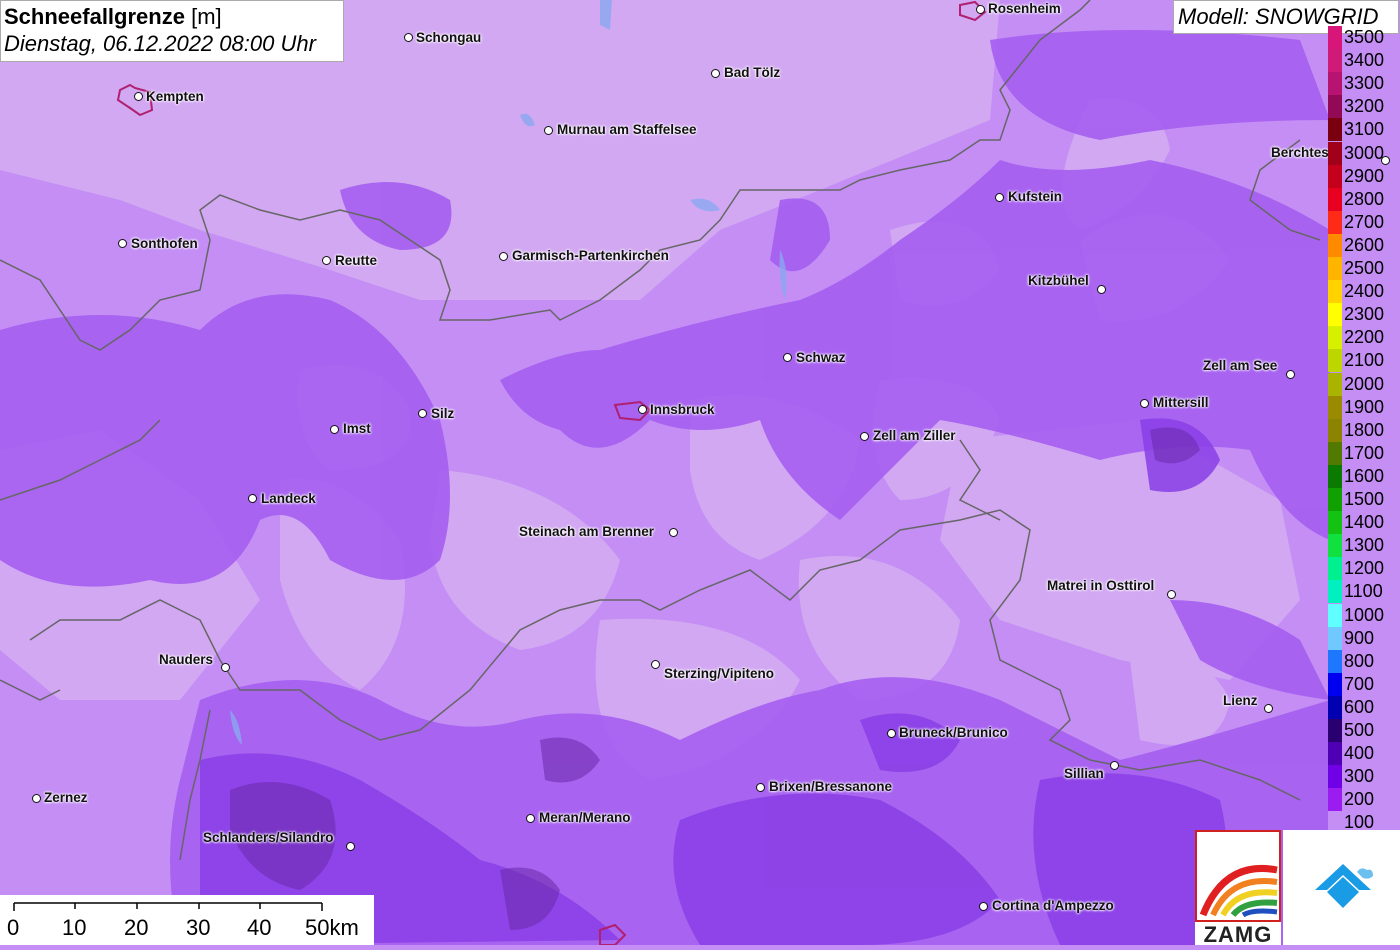 This screenshot has height=950, width=1400. What do you see at coordinates (682, 410) in the screenshot?
I see `city-label-innsbruck: Innsbruck` at bounding box center [682, 410].